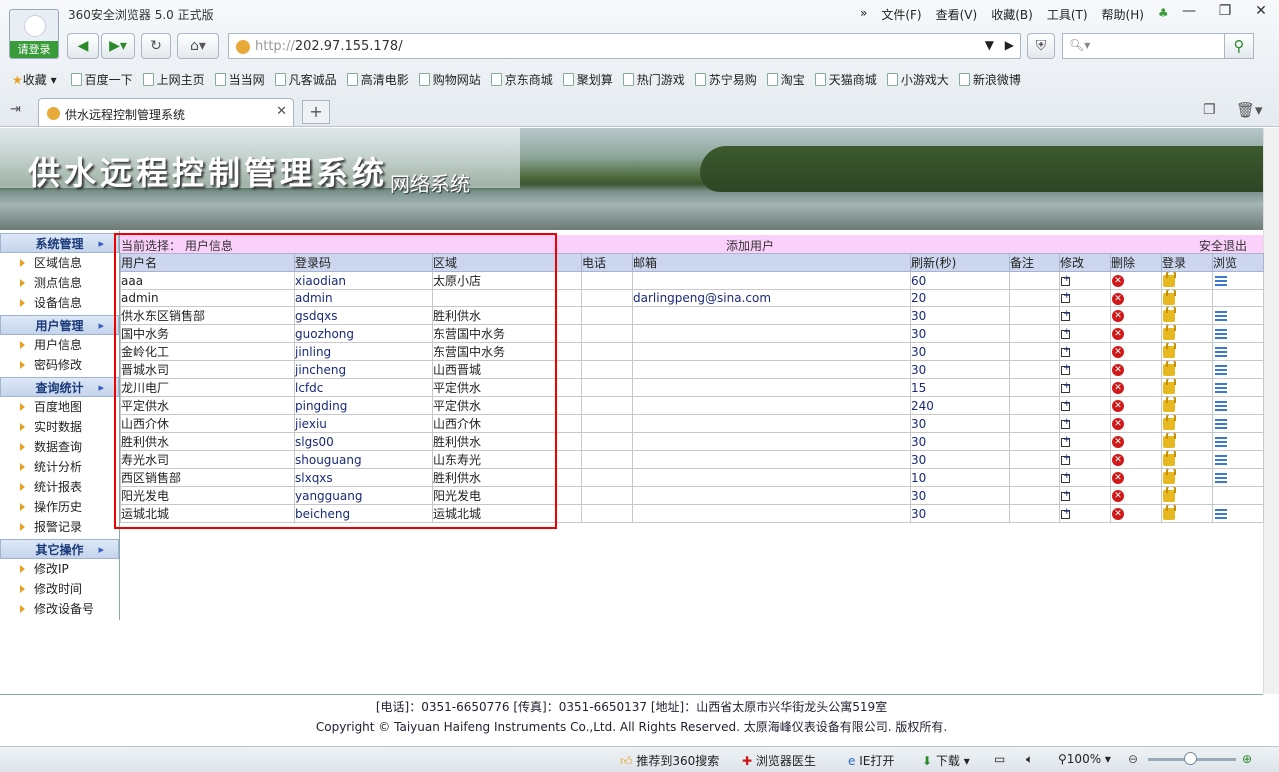 This screenshot has width=1279, height=772. I want to click on monitor-icon: ▭, so click(999, 759).